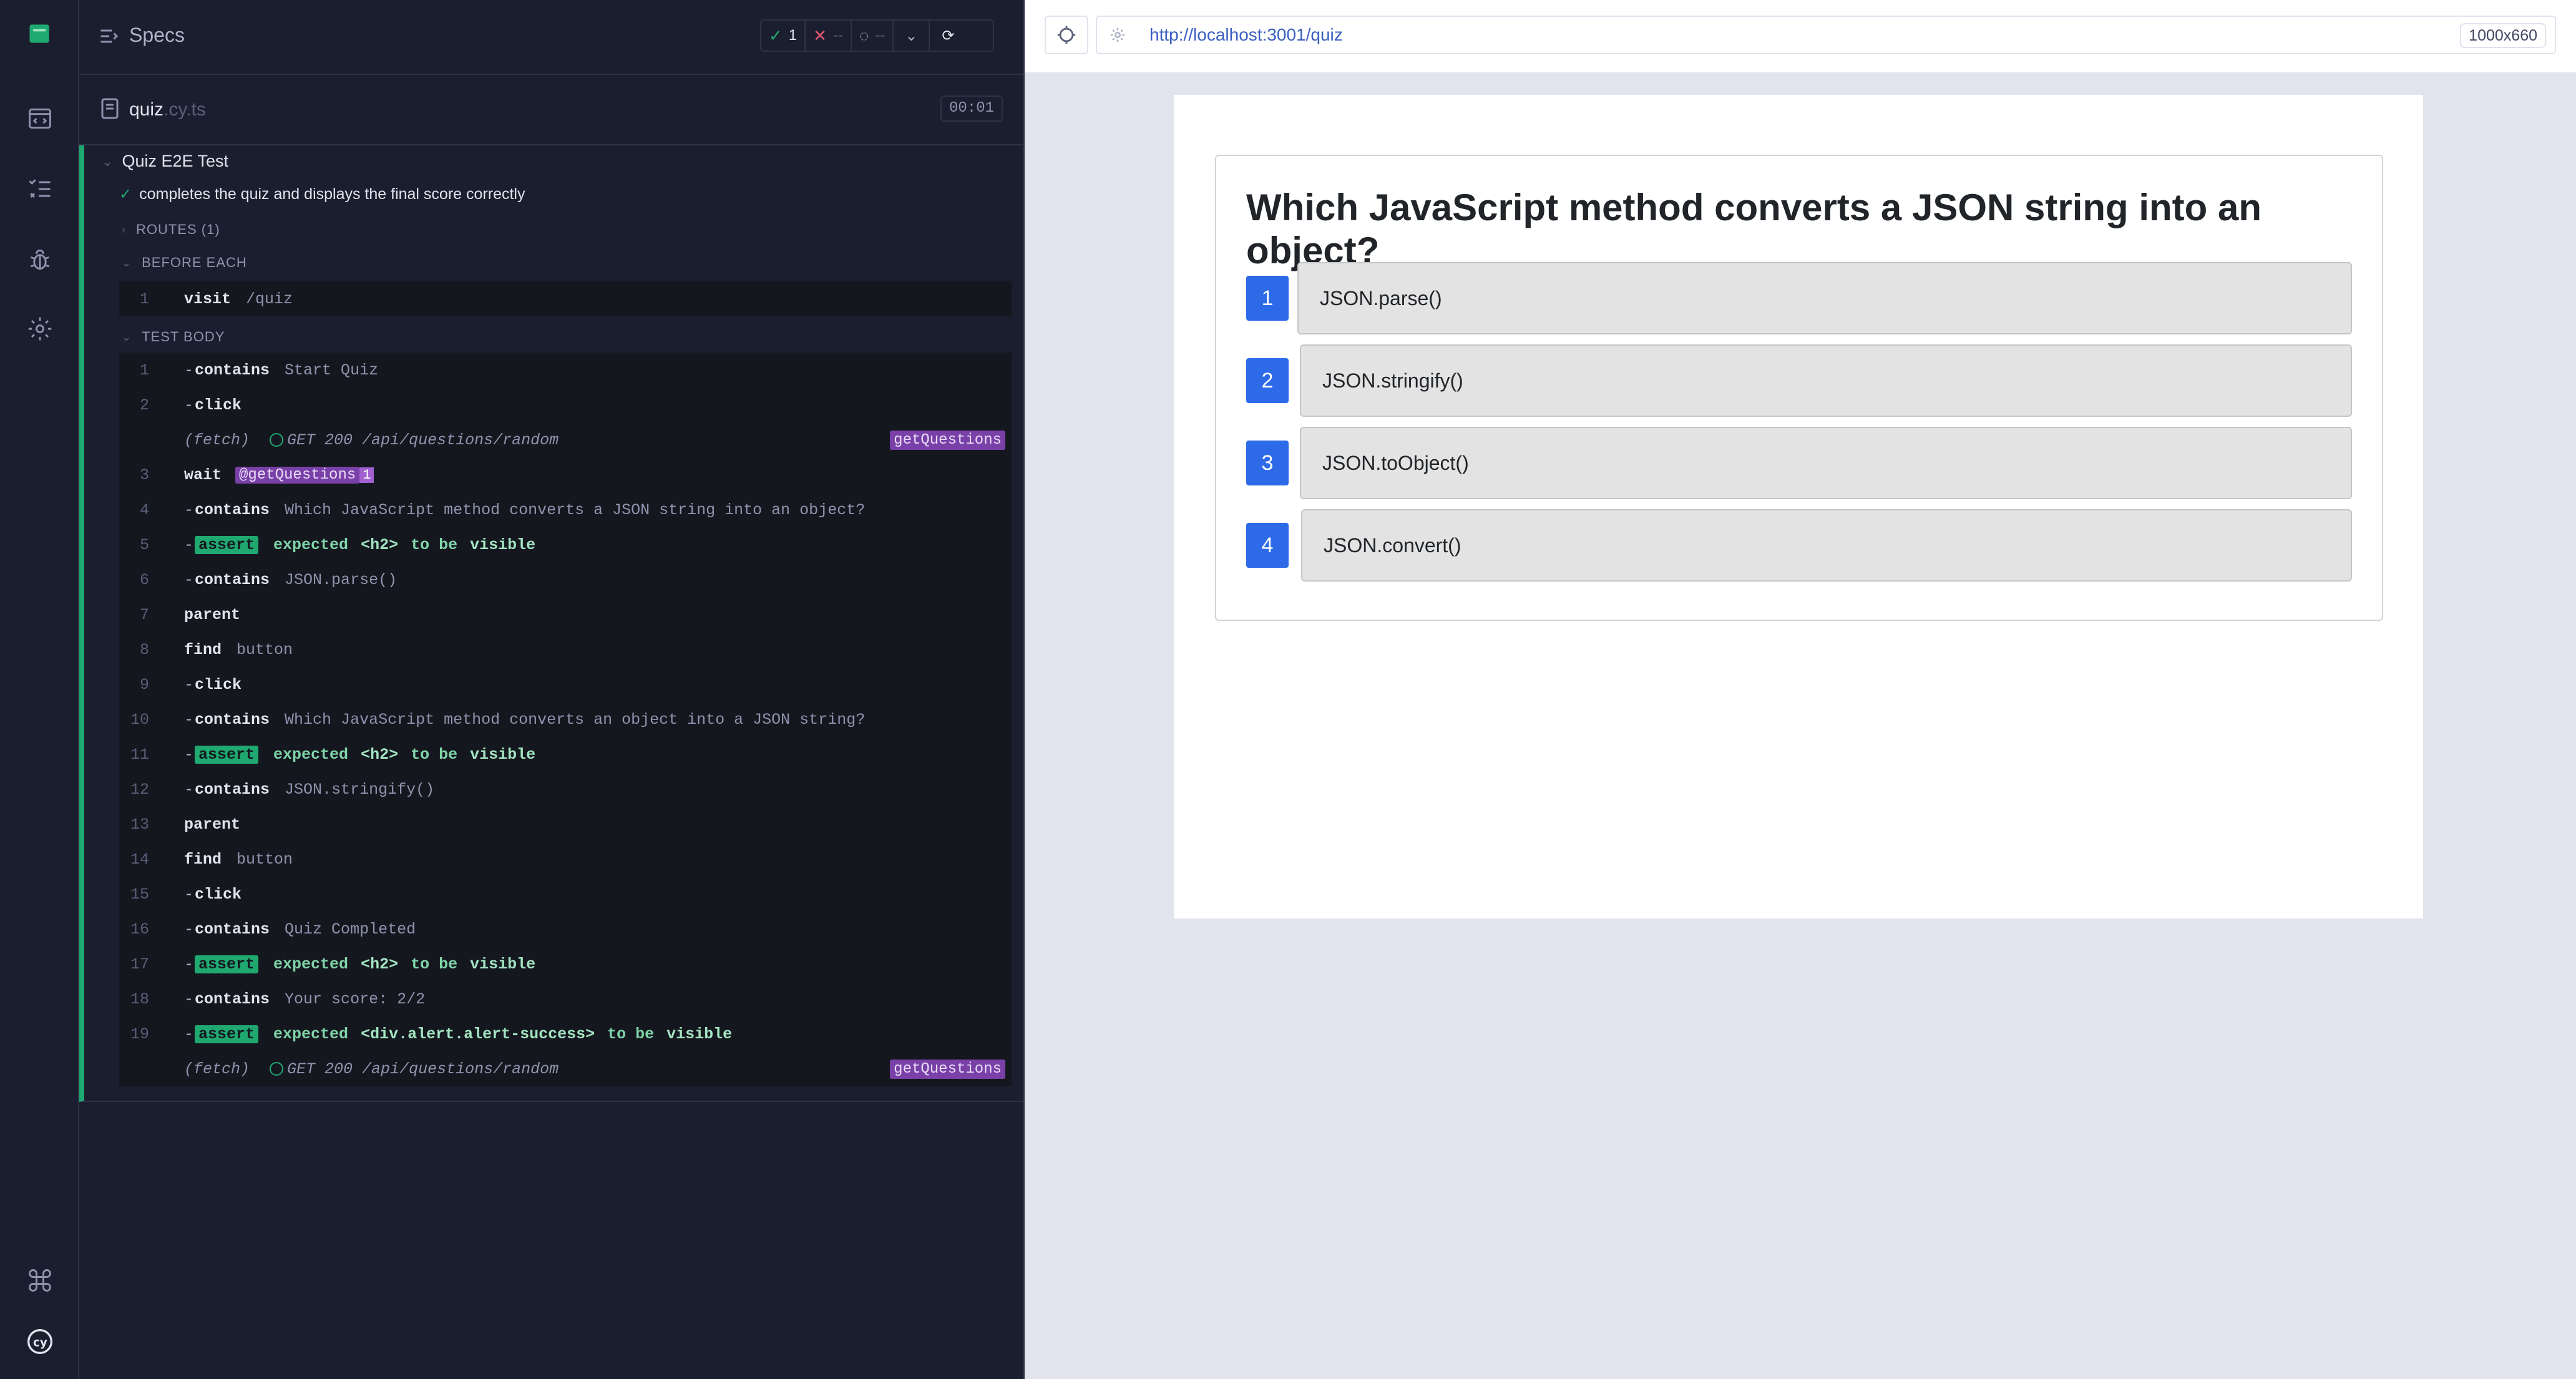  I want to click on command-name: parent, so click(212, 614).